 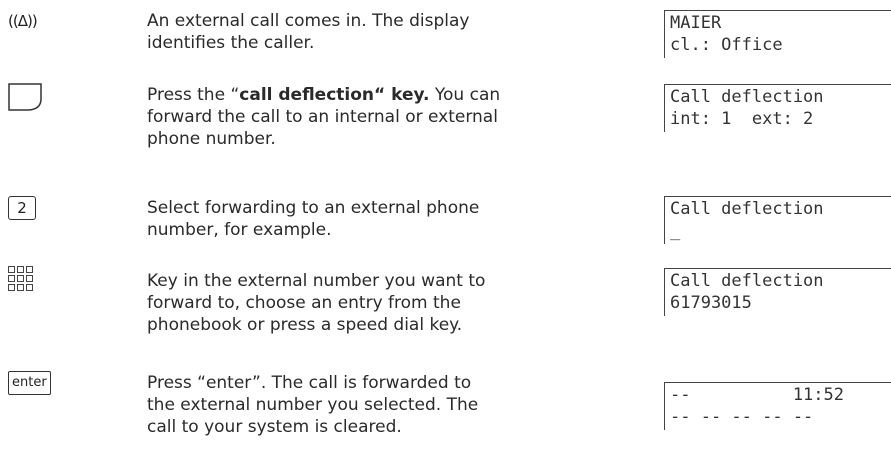 What do you see at coordinates (726, 45) in the screenshot?
I see `display-line-2: cl.: Office` at bounding box center [726, 45].